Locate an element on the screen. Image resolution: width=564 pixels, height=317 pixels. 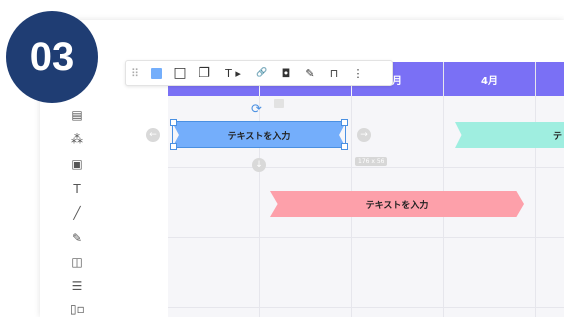
pen-icon: ✎ is located at coordinates (77, 238).